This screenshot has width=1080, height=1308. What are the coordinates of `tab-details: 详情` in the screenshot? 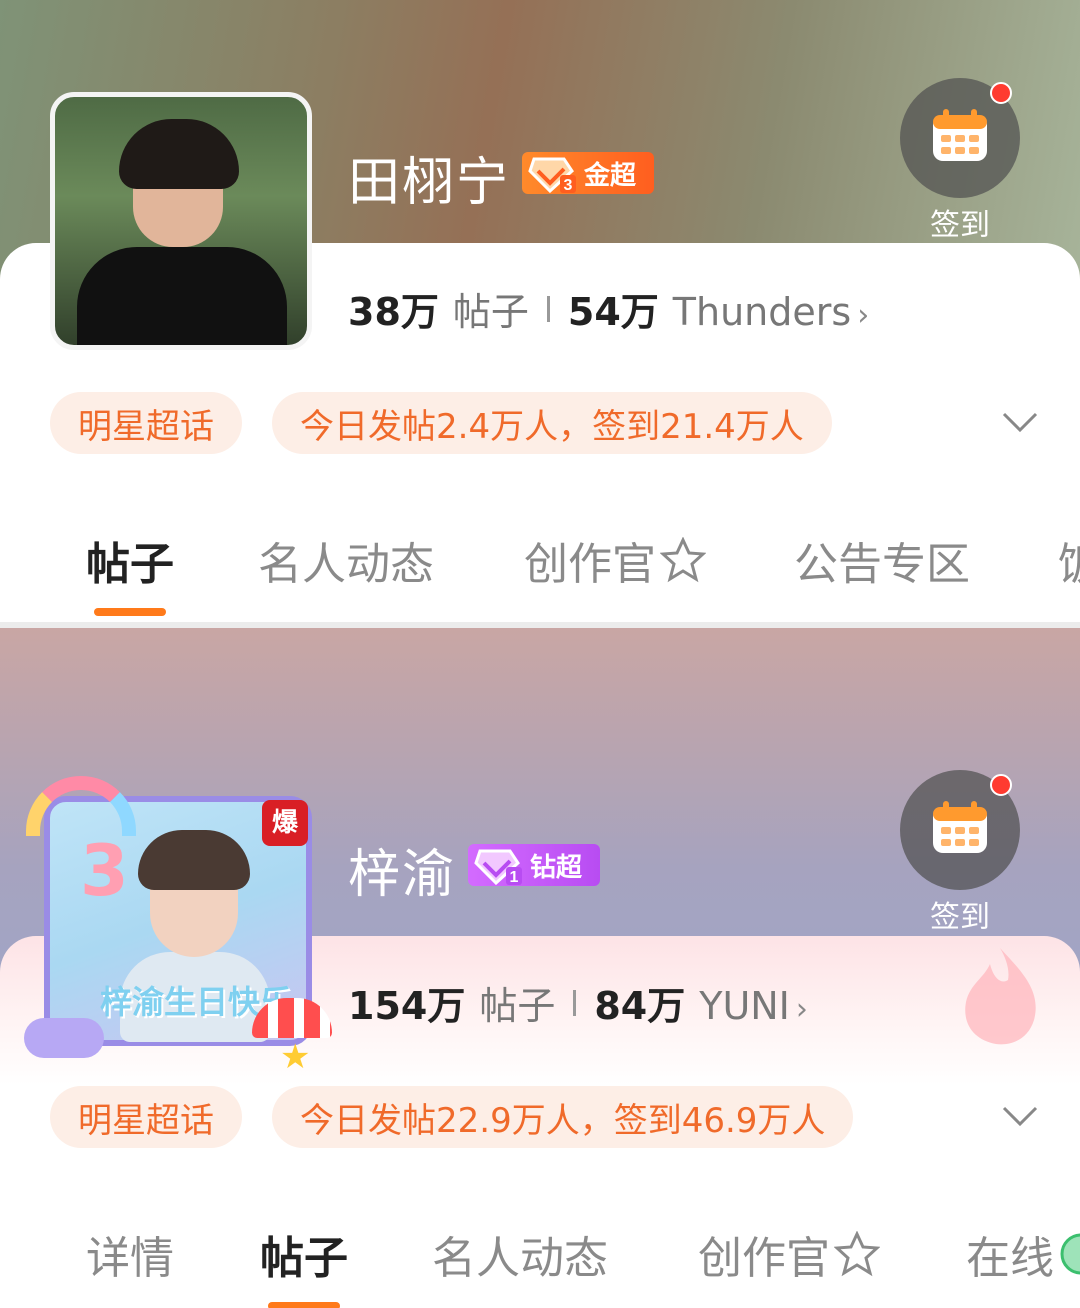 It's located at (130, 1254).